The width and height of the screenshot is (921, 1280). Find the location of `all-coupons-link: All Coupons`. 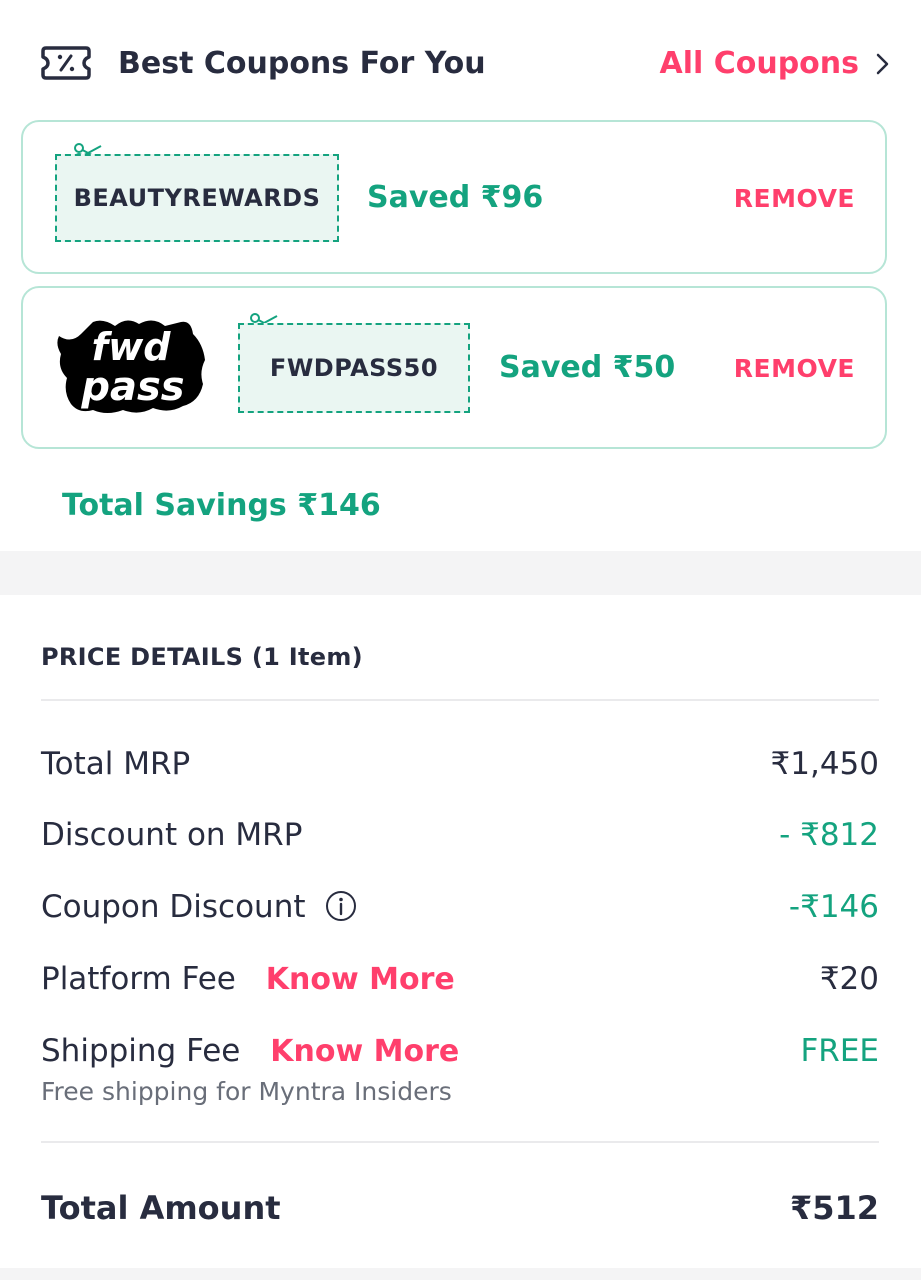

all-coupons-link: All Coupons is located at coordinates (775, 64).